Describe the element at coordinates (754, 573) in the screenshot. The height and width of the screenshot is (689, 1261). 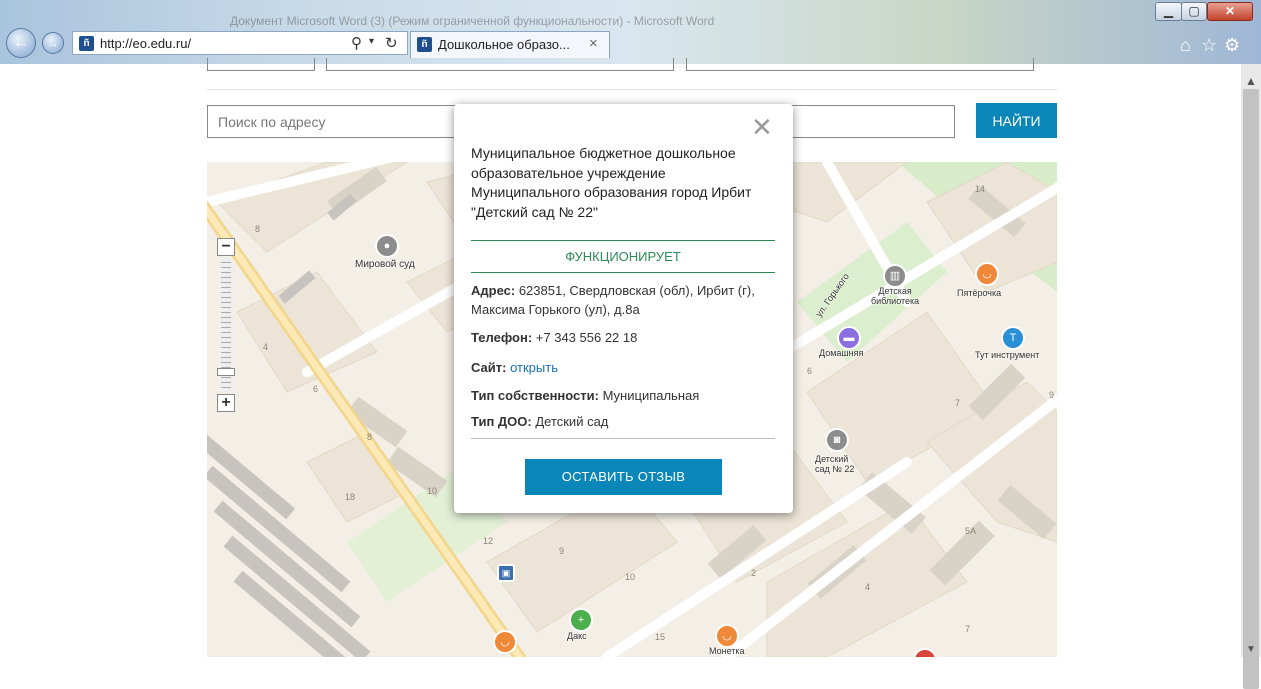
I see `house-number: 2` at that location.